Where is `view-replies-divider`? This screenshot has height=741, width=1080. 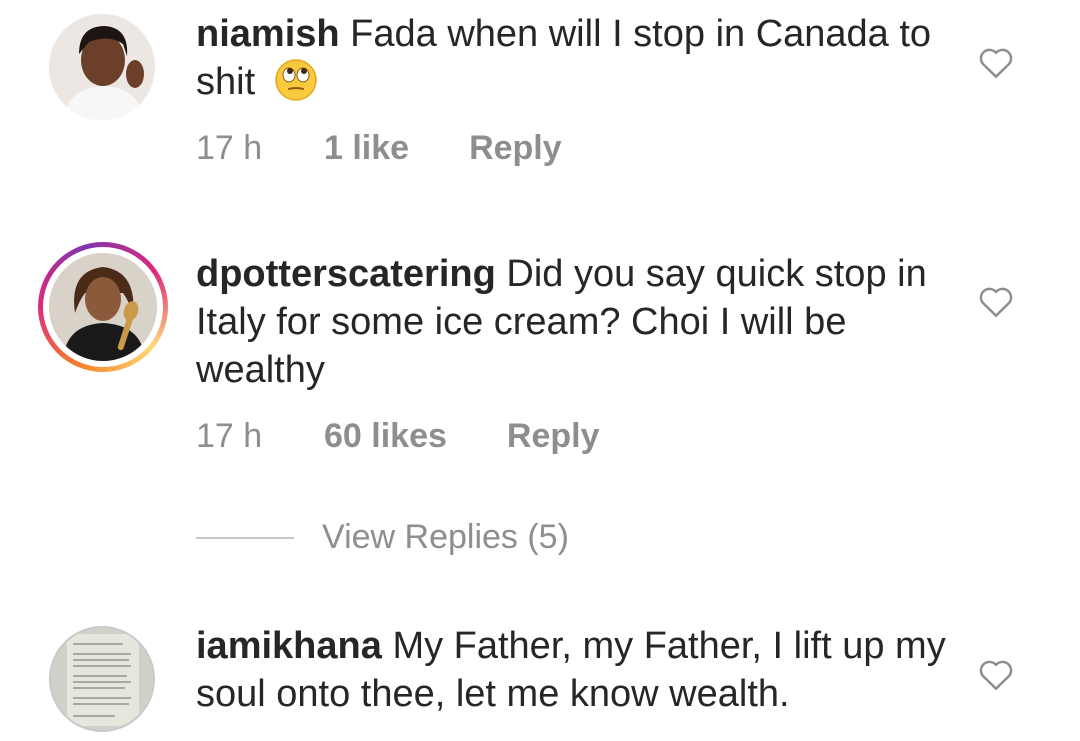
view-replies-divider is located at coordinates (245, 537).